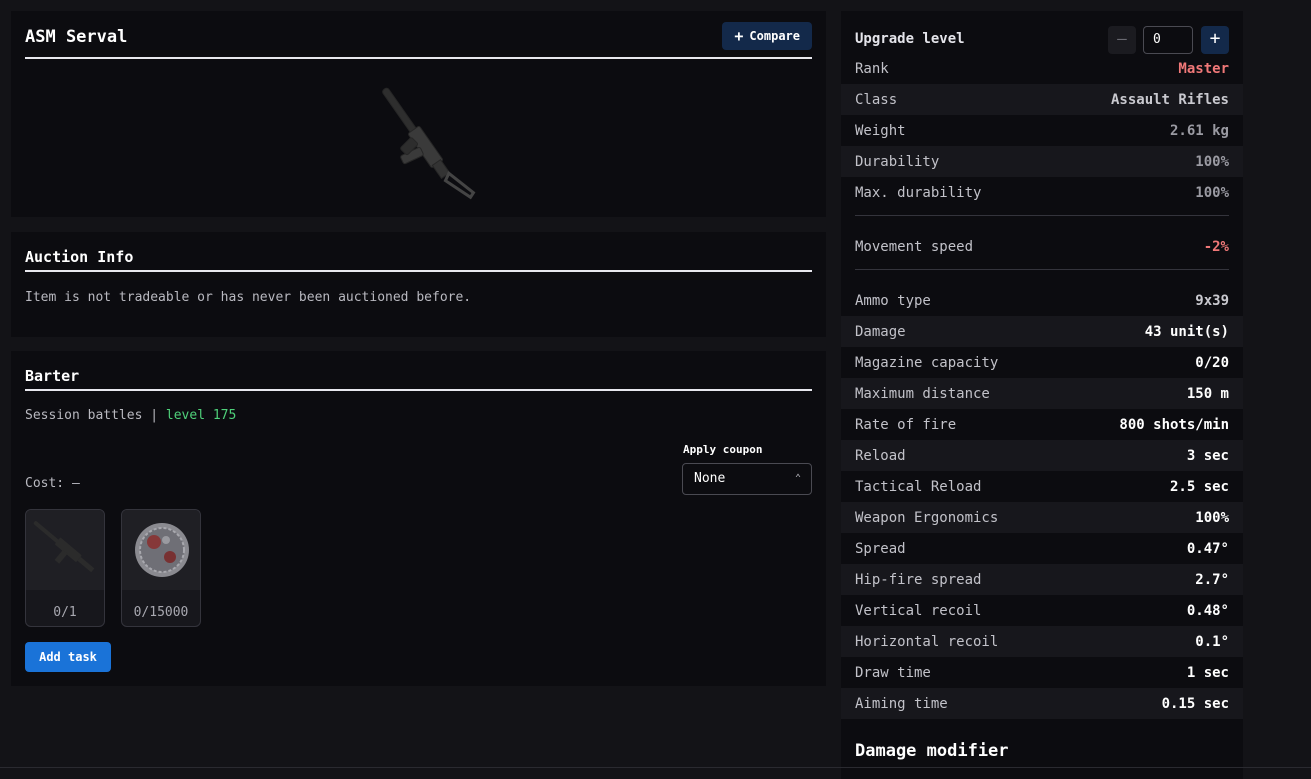 The image size is (1311, 779). I want to click on stat-row: Class Assault Rifles, so click(1042, 99).